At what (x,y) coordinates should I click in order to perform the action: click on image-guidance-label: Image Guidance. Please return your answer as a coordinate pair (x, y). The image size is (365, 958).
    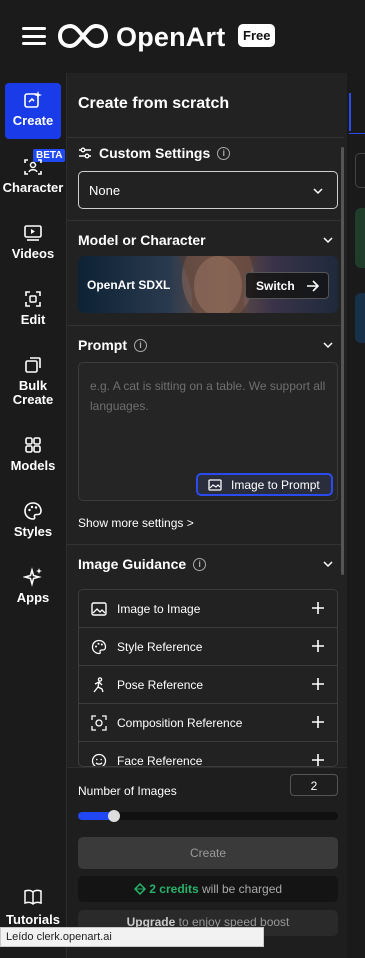
    Looking at the image, I should click on (132, 564).